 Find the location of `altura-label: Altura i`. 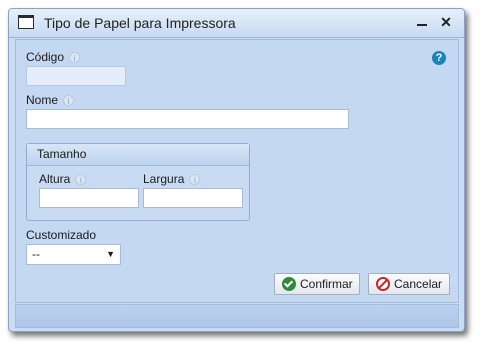

altura-label: Altura i is located at coordinates (63, 179).